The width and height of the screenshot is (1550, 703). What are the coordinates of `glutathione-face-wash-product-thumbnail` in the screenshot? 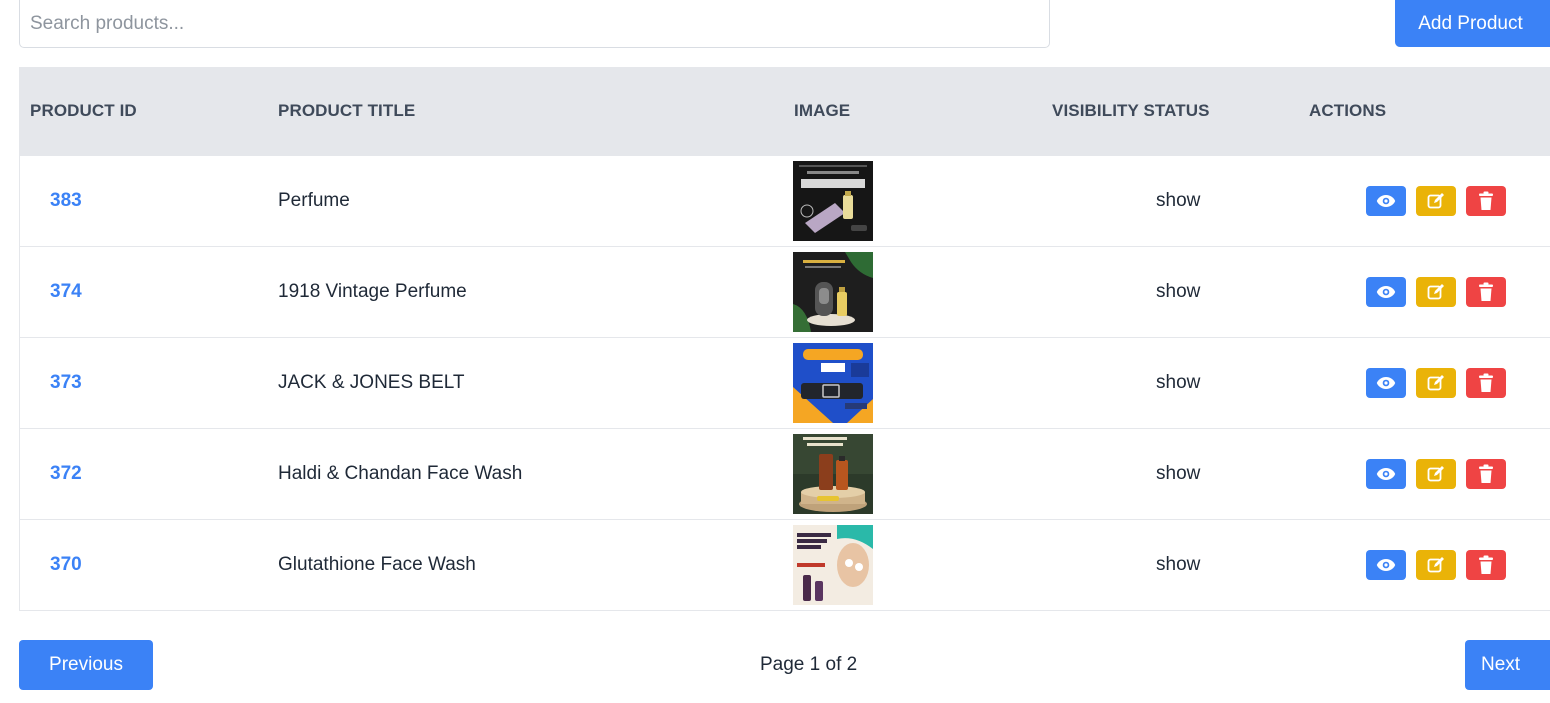 It's located at (833, 565).